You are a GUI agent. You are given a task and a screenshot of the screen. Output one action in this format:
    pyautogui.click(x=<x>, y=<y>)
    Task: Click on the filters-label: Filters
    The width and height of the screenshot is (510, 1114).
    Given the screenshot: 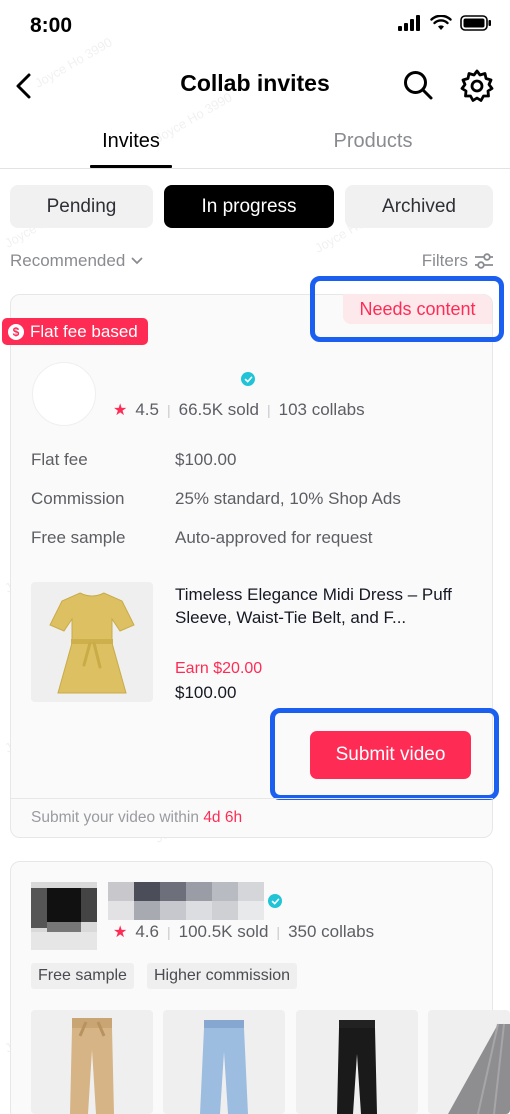 What is the action you would take?
    pyautogui.click(x=444, y=260)
    